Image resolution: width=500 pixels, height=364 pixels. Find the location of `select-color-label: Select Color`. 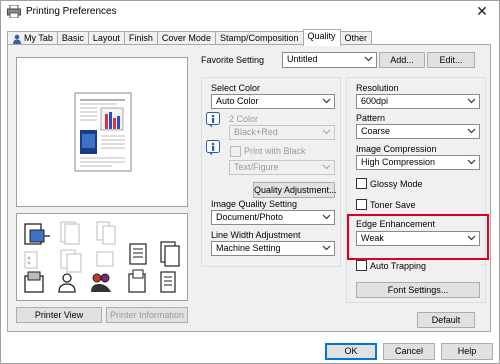

select-color-label: Select Color is located at coordinates (236, 88).